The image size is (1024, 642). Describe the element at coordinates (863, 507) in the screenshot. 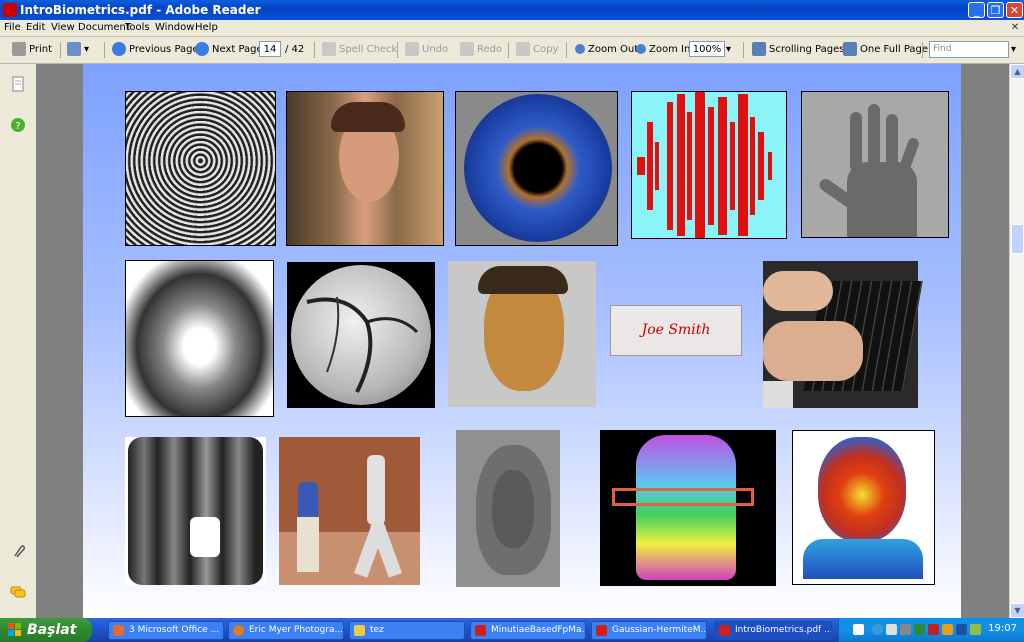

I see `face-thermogram-image` at that location.